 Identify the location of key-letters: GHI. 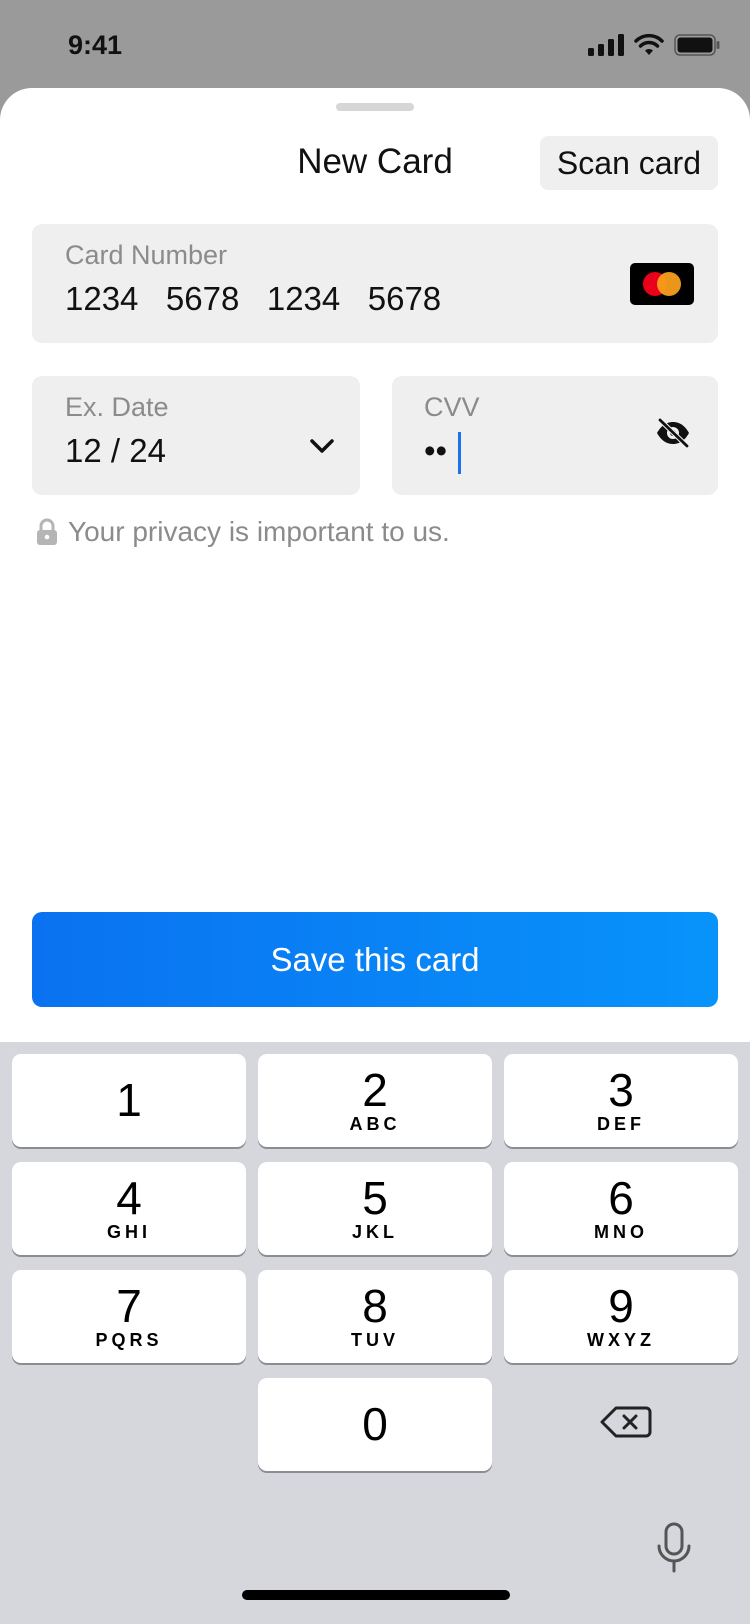
(128, 1232).